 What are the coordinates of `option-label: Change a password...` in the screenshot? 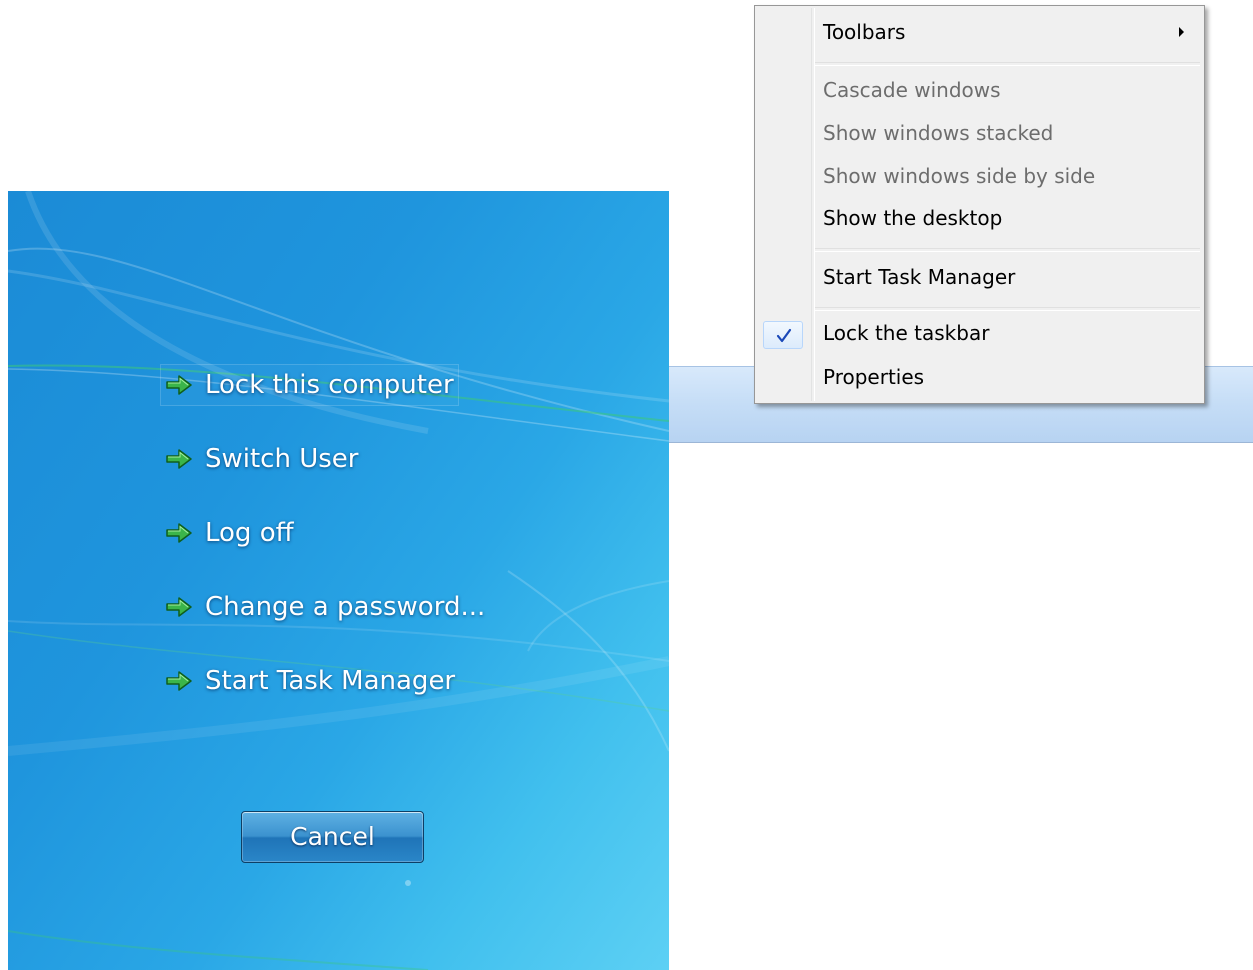 It's located at (345, 607).